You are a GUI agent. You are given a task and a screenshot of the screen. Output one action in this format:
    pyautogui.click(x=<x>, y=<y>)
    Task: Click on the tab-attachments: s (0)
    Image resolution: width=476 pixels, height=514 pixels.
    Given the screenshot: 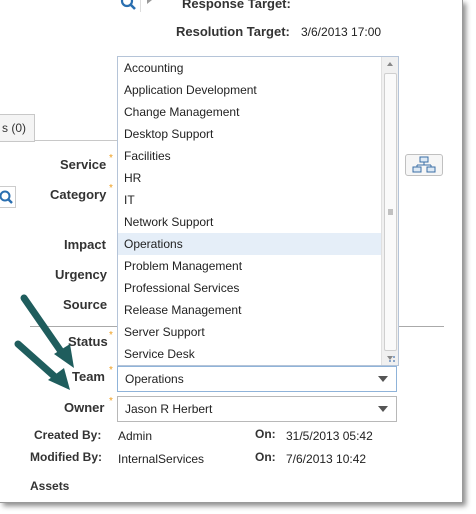 What is the action you would take?
    pyautogui.click(x=17, y=128)
    